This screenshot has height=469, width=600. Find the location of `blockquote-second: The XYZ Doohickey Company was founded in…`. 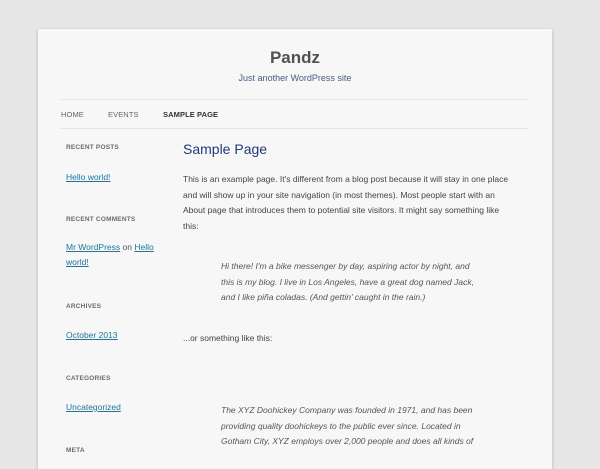

blockquote-second: The XYZ Doohickey Company was founded in… is located at coordinates (358, 426).